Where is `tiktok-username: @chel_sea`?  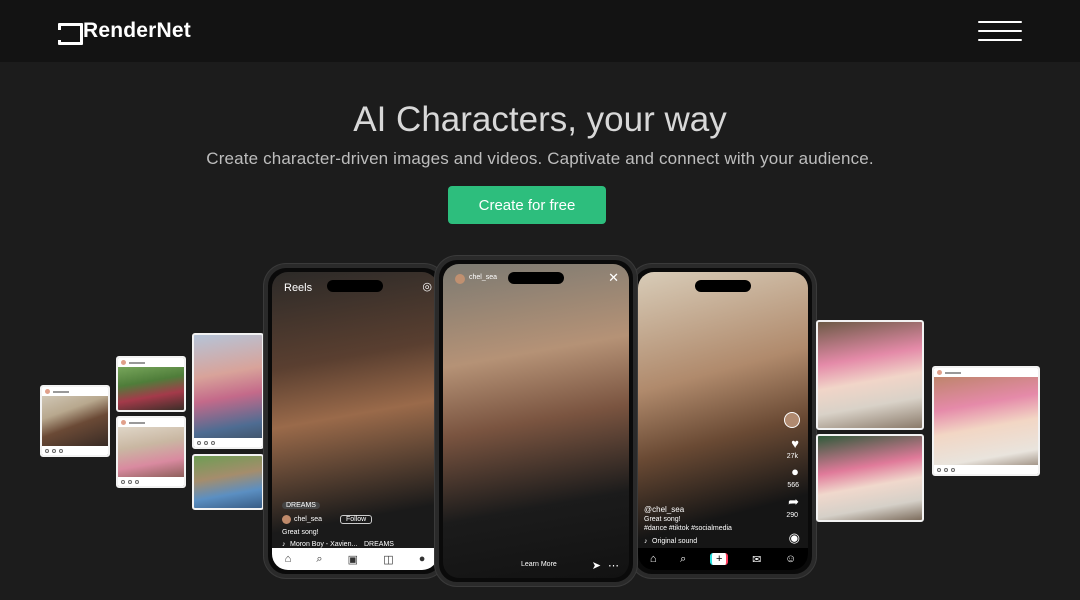 tiktok-username: @chel_sea is located at coordinates (664, 509).